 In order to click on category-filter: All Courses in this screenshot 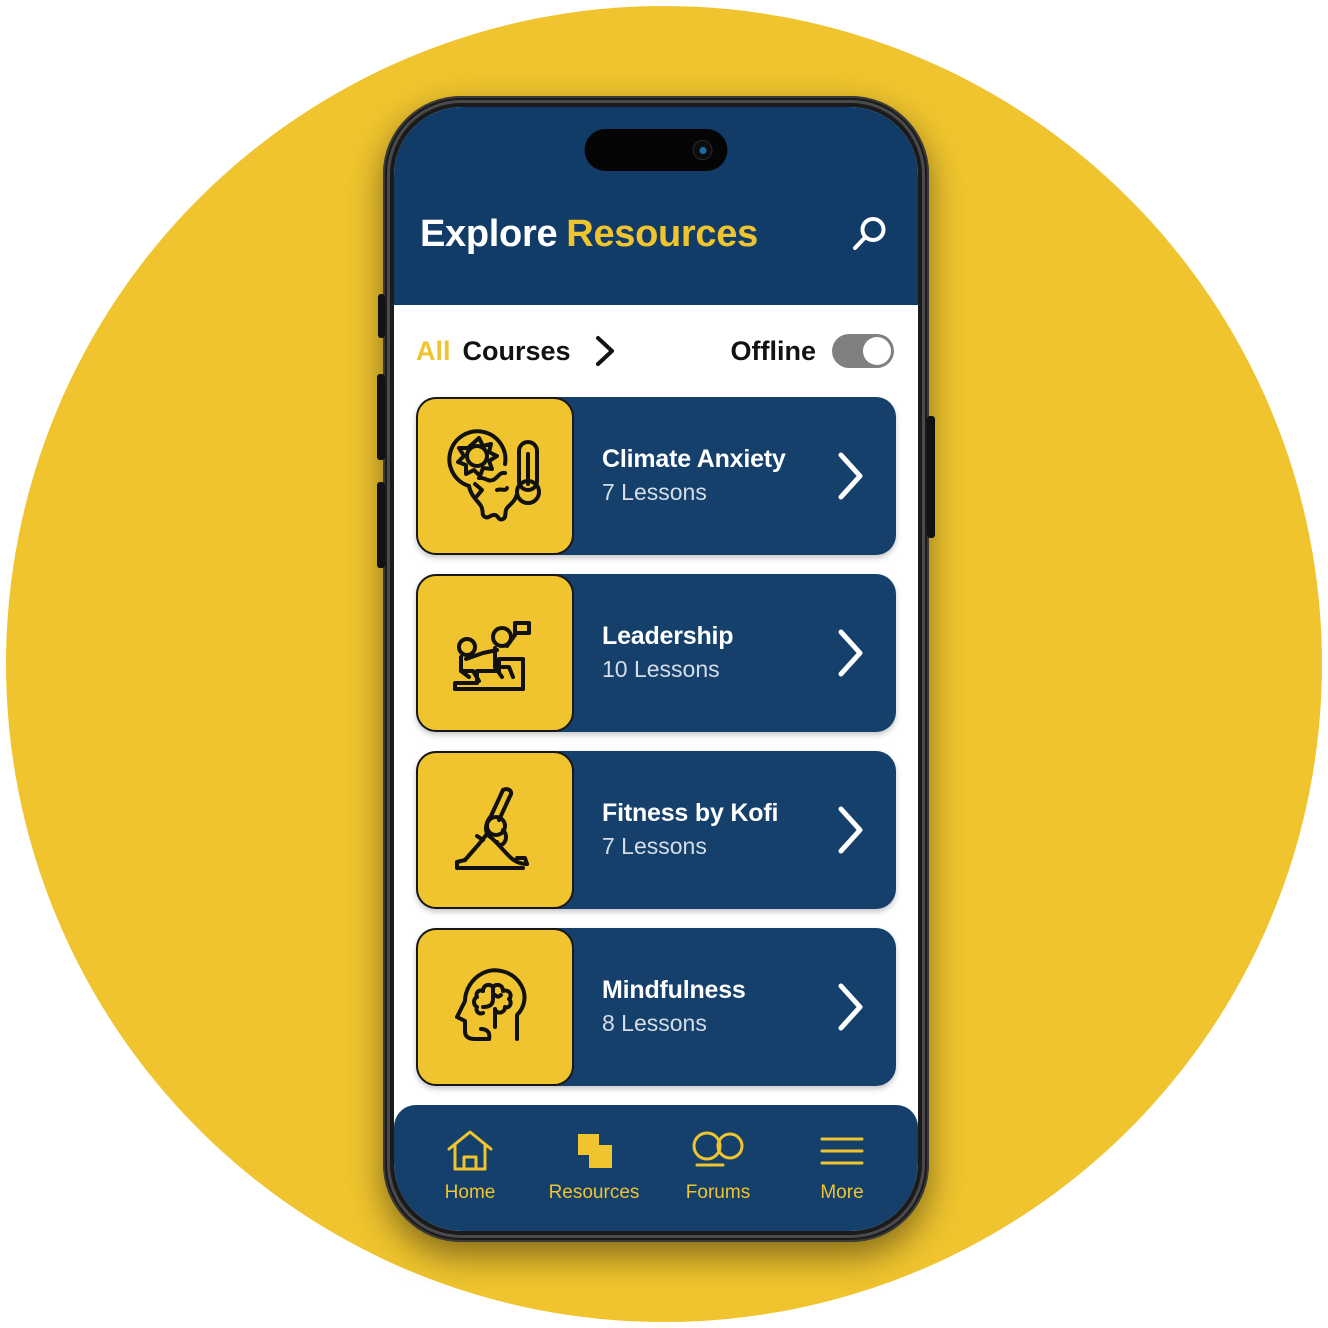, I will do `click(517, 351)`.